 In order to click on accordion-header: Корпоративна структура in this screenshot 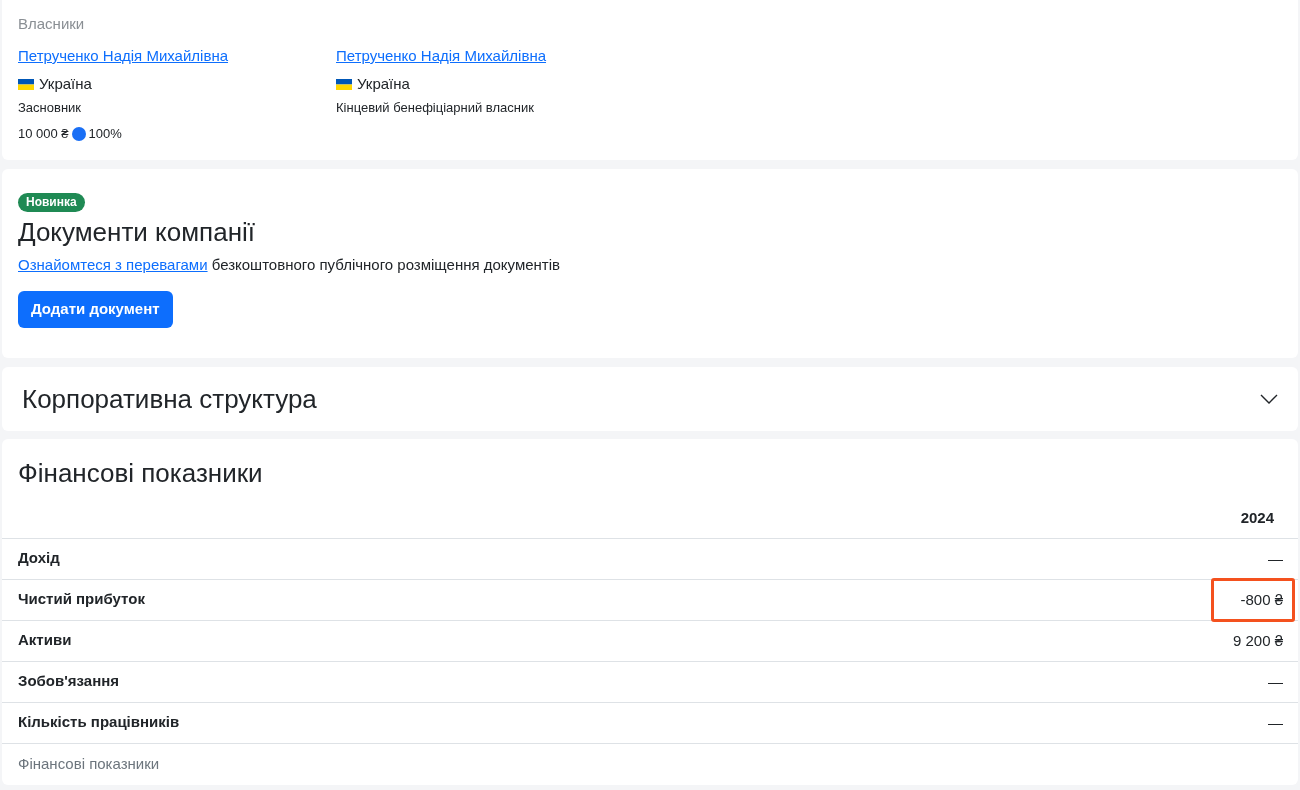, I will do `click(650, 399)`.